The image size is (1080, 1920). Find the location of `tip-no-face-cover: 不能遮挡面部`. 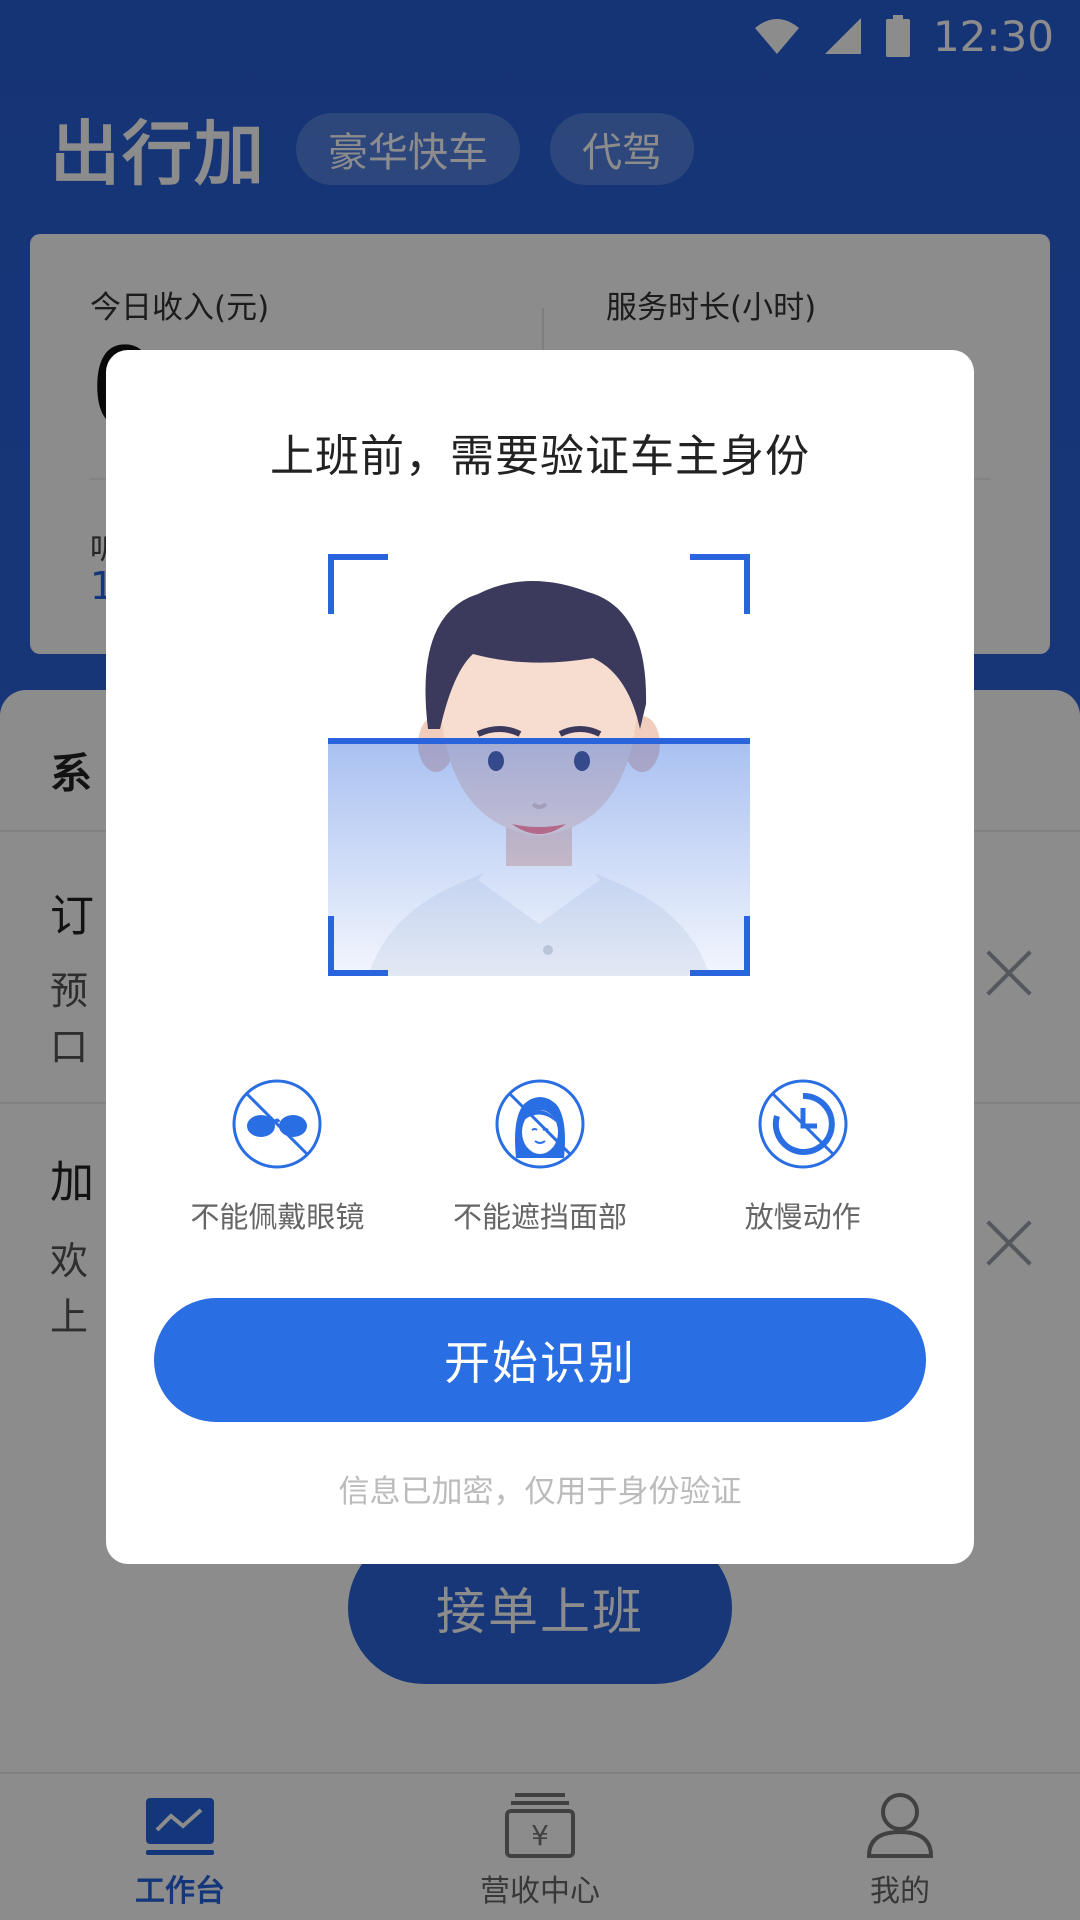

tip-no-face-cover: 不能遮挡面部 is located at coordinates (540, 1157).